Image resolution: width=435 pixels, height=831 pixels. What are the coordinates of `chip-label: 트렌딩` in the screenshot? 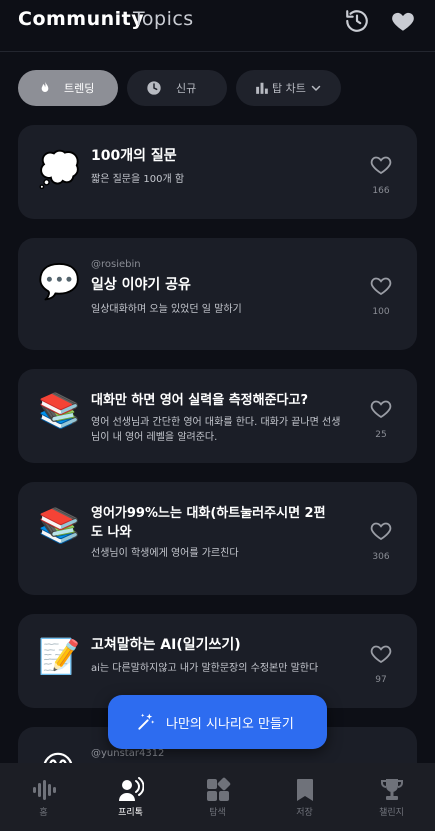 It's located at (79, 88).